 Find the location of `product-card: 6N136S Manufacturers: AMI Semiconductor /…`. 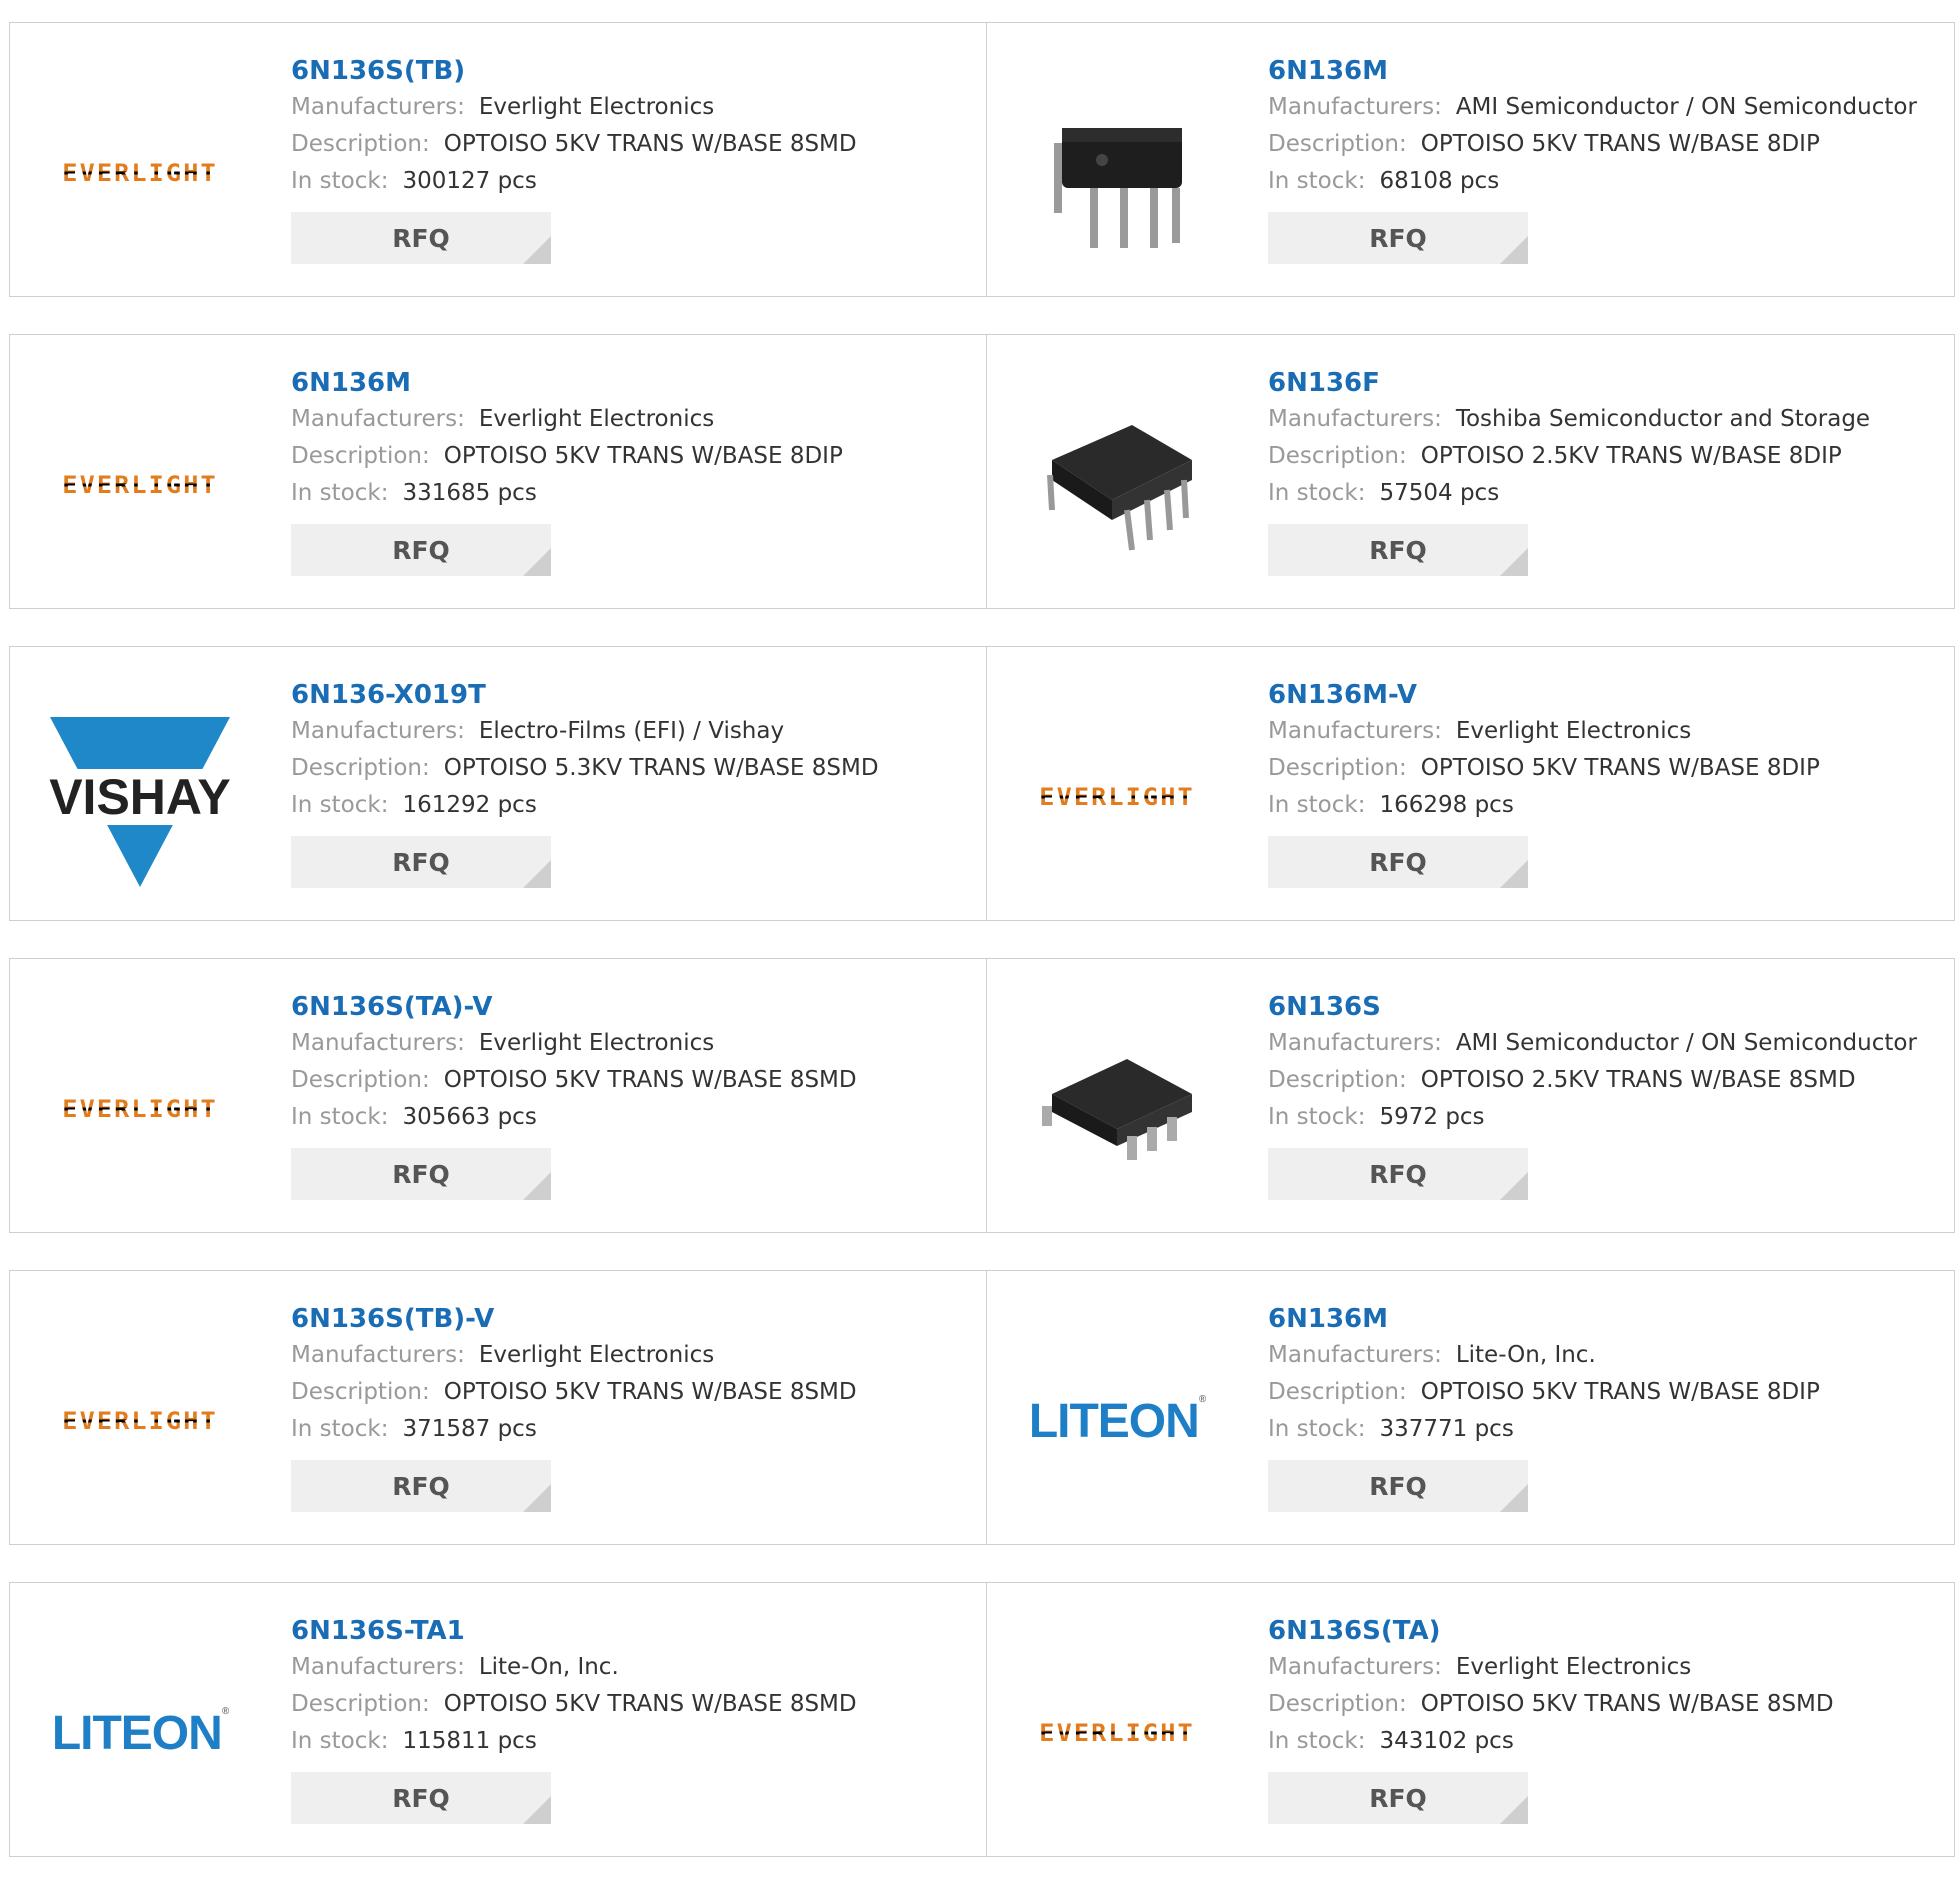

product-card: 6N136S Manufacturers: AMI Semiconductor /… is located at coordinates (1471, 1095).